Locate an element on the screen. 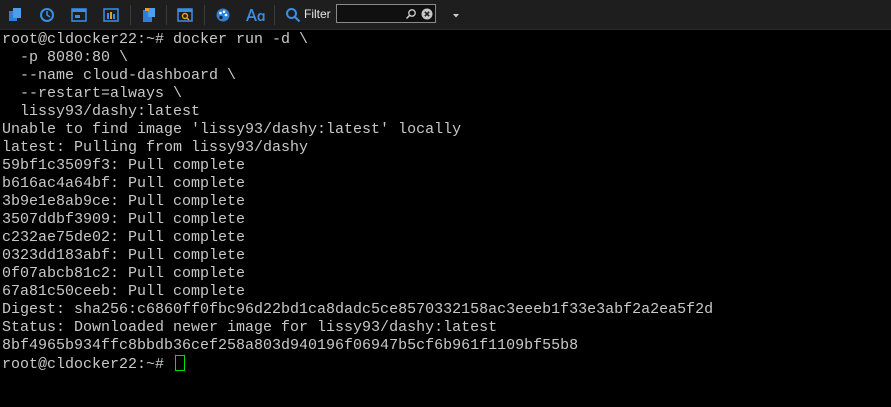 This screenshot has width=891, height=407. terminal-line: b616ac4a64bf: Pull complete is located at coordinates (124, 183).